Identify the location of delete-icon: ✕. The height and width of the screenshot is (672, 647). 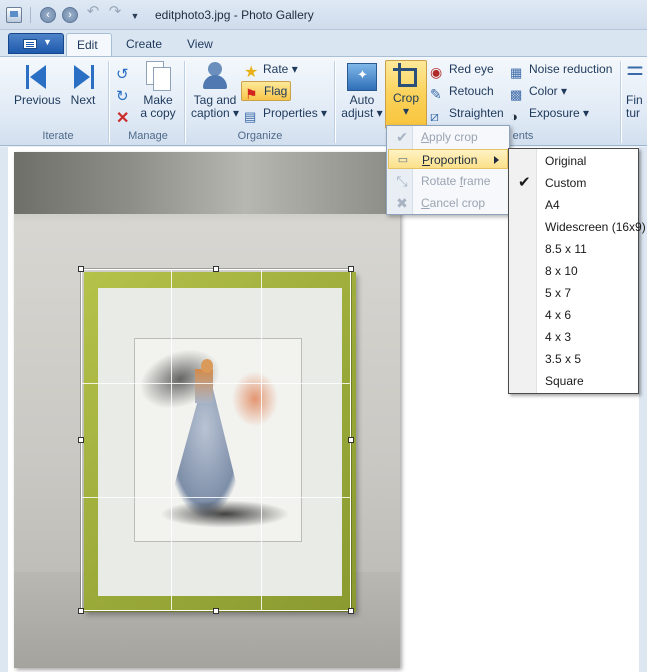
(123, 118).